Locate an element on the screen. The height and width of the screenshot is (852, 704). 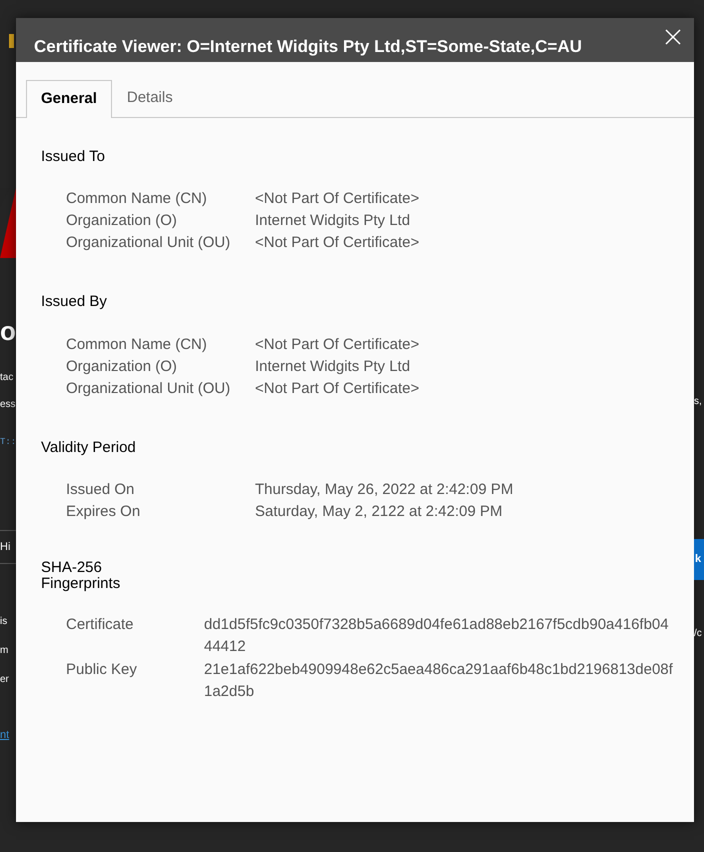
page-text: ess is located at coordinates (8, 405).